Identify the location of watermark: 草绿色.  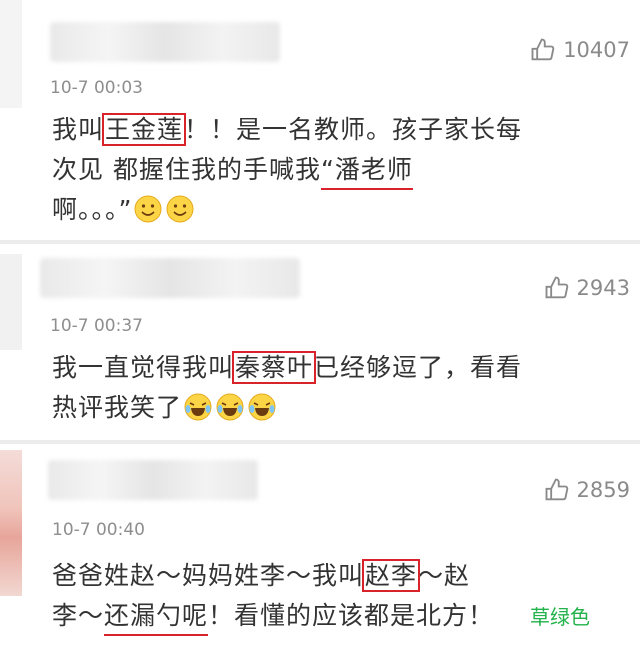
(560, 615).